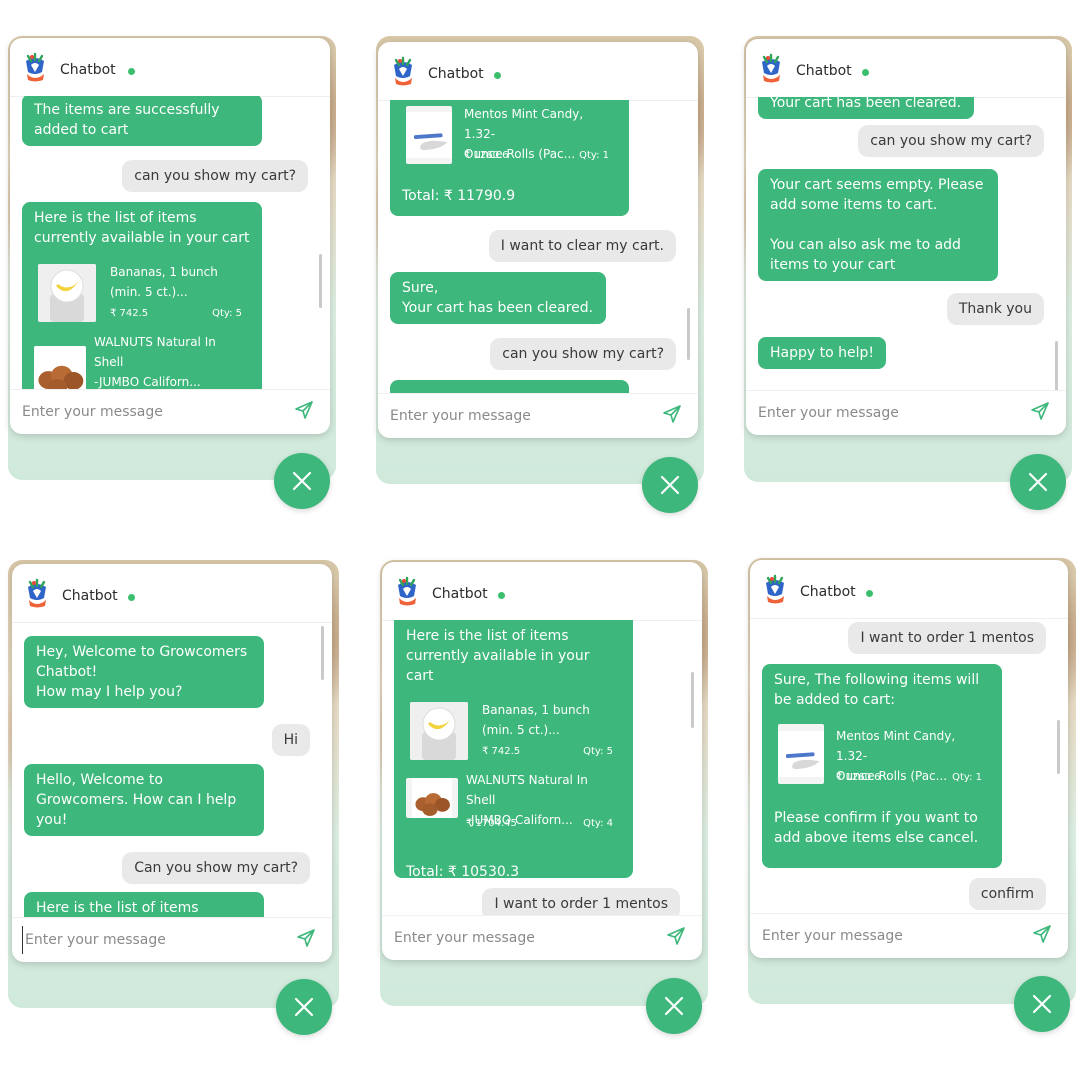  I want to click on cart-total: Total: ₹ 10530.3, so click(463, 872).